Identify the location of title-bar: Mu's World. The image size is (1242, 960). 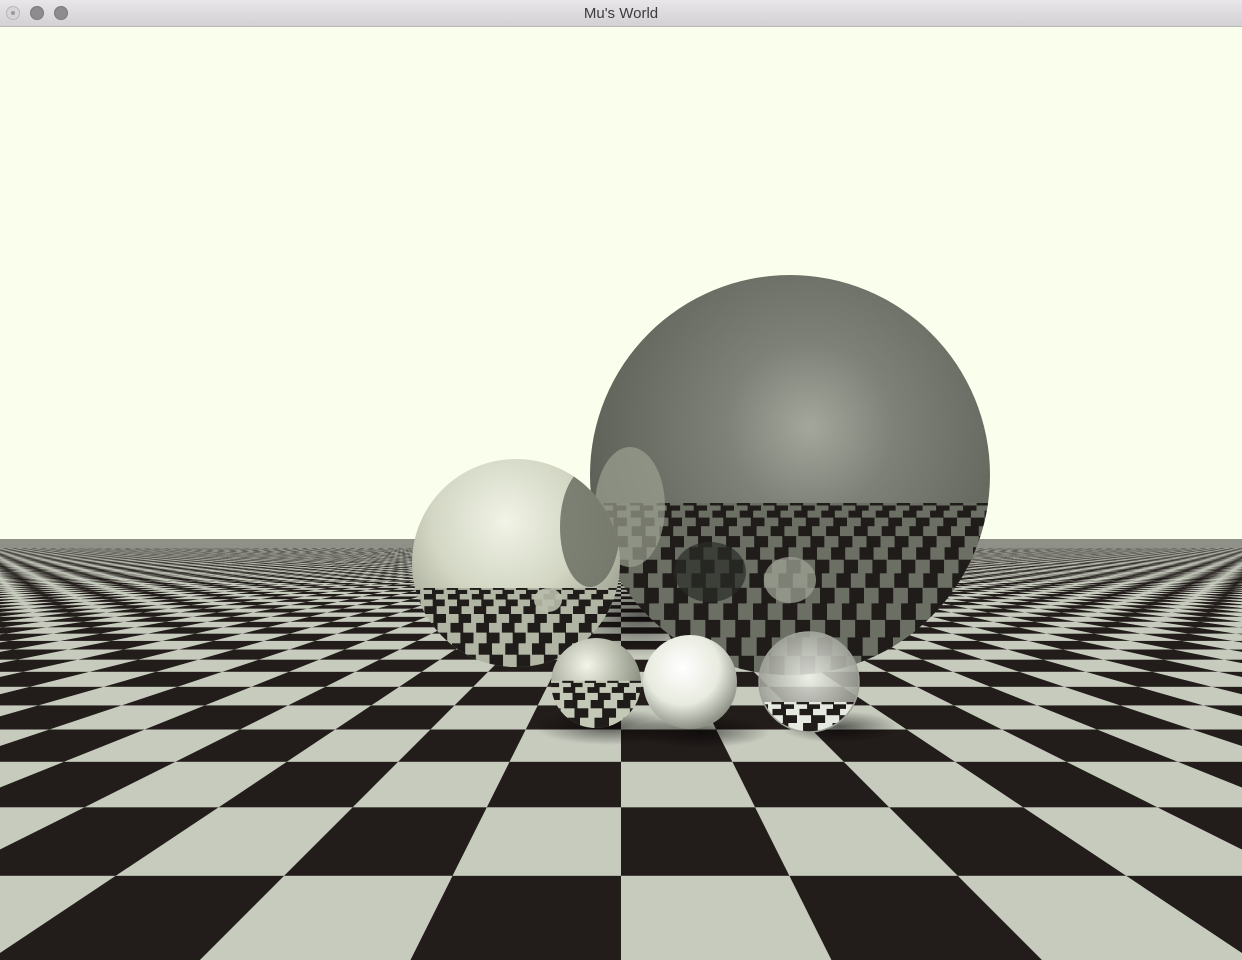
(621, 13).